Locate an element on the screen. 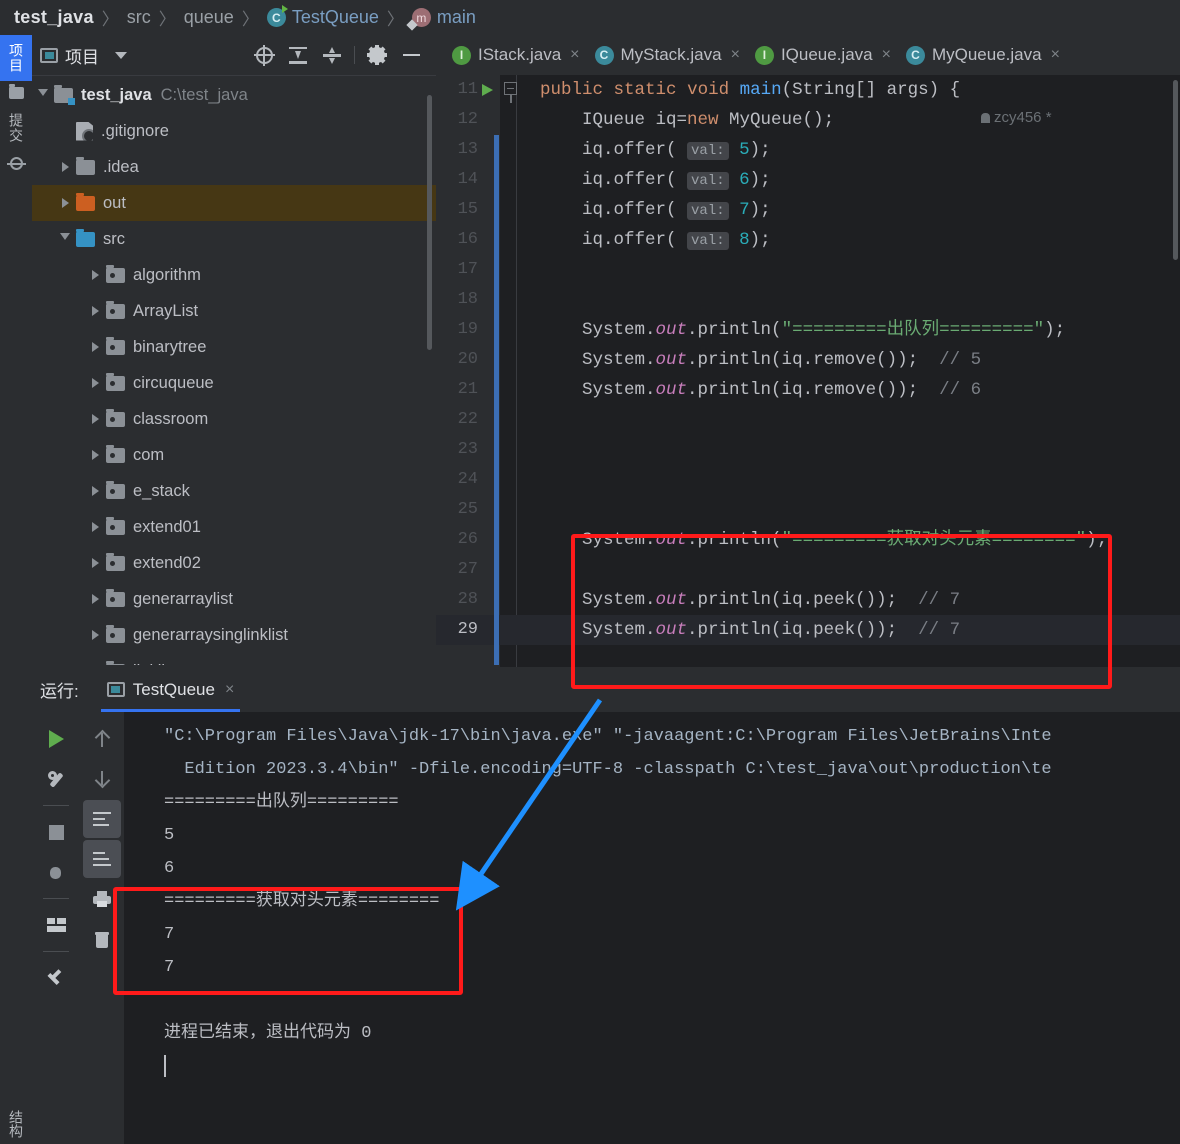 The width and height of the screenshot is (1180, 1144). expand-all-button is located at coordinates (298, 55).